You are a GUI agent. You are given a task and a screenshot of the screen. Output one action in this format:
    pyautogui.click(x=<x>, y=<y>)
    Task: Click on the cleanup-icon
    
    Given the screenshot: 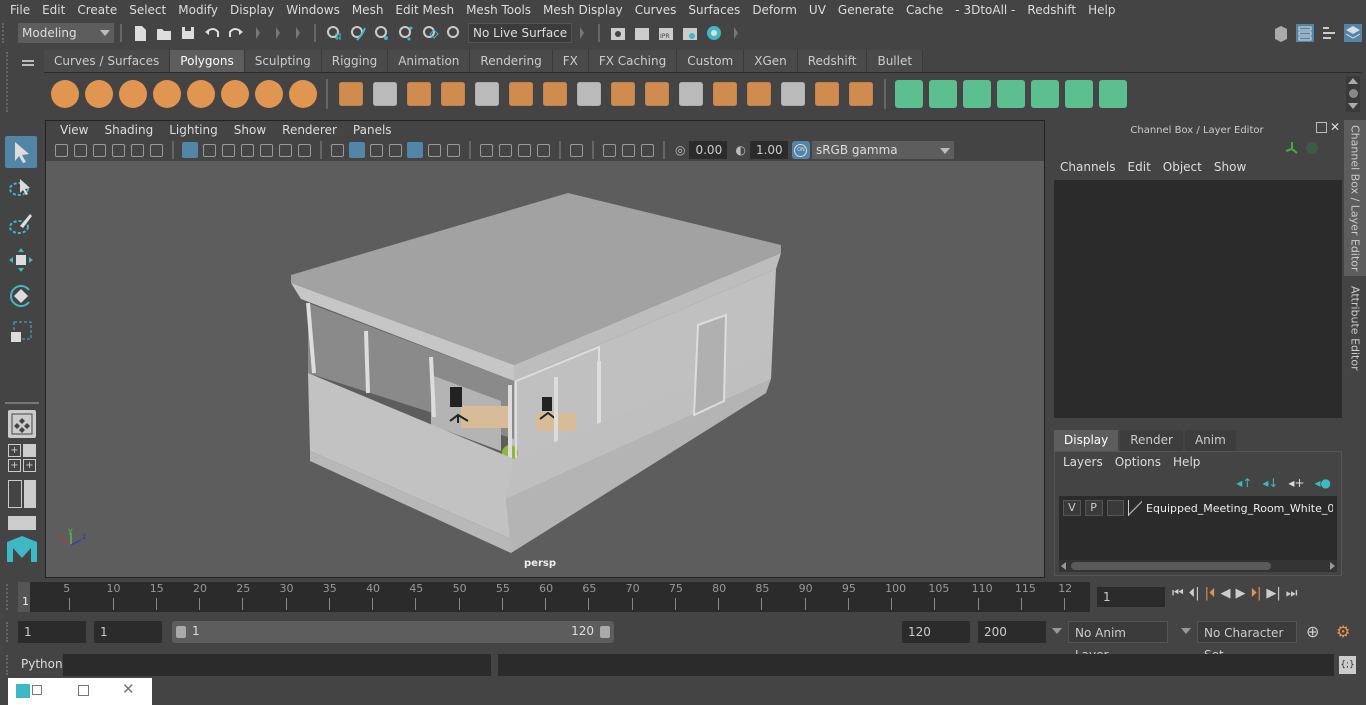 What is the action you would take?
    pyautogui.click(x=487, y=93)
    